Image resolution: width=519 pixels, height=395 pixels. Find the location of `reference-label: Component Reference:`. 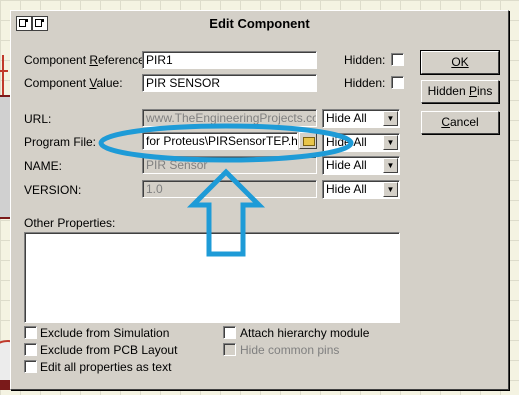

reference-label: Component Reference: is located at coordinates (86, 60).